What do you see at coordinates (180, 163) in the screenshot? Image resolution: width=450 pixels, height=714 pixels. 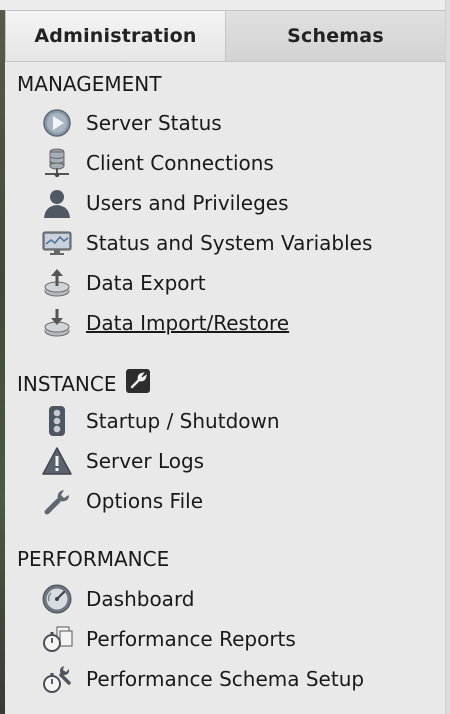 I see `nav-item-label: Client Connections` at bounding box center [180, 163].